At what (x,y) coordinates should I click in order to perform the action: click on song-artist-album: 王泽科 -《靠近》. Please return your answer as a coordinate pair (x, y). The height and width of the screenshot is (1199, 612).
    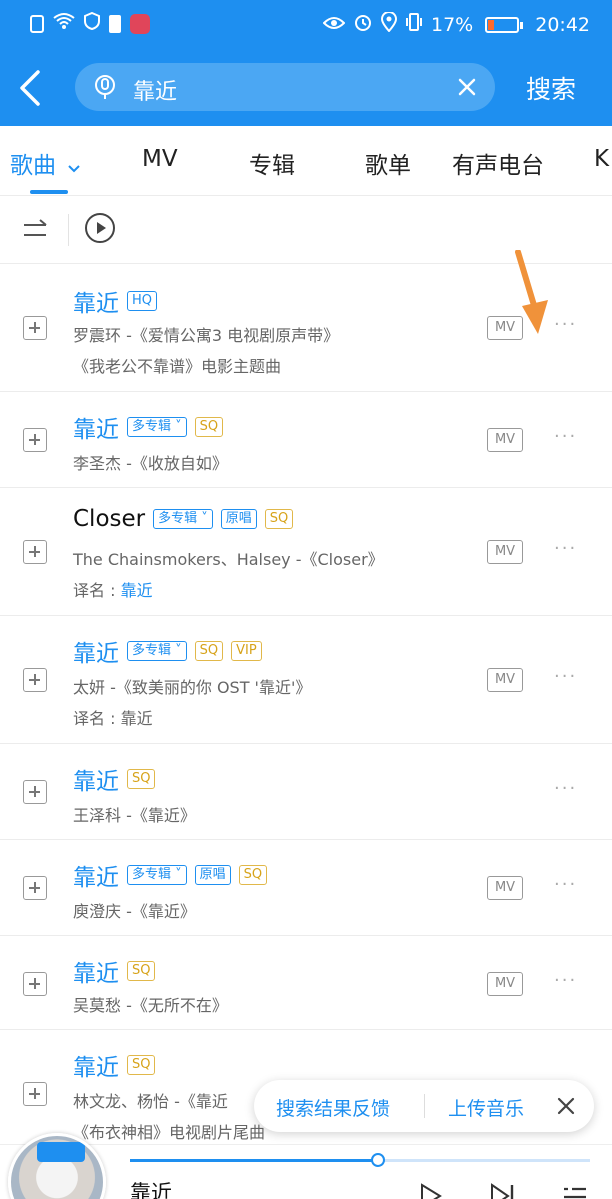
    Looking at the image, I should click on (134, 815).